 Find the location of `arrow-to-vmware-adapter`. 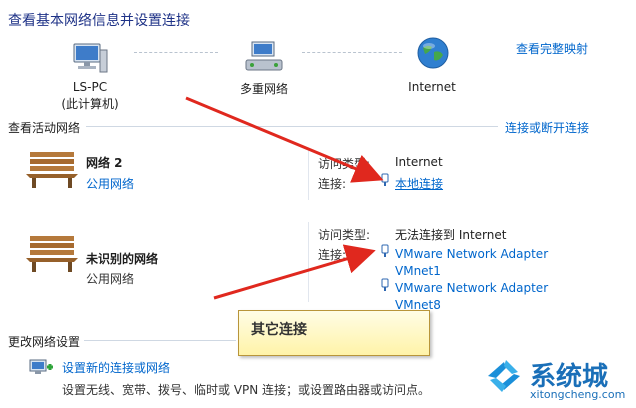

arrow-to-vmware-adapter is located at coordinates (294, 272).